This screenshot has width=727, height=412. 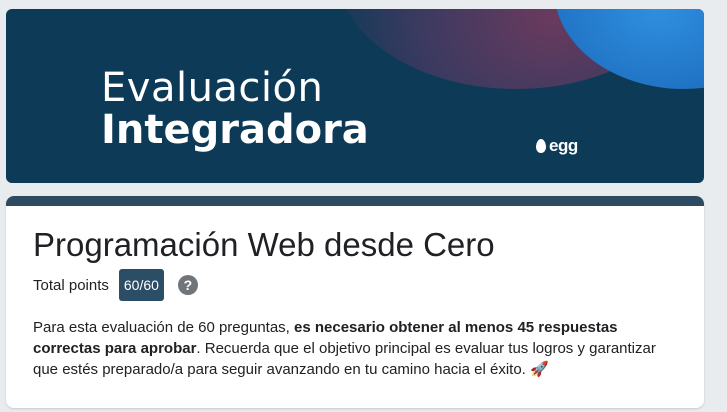 I want to click on form-title: Programación Web desde Cero, so click(x=264, y=244).